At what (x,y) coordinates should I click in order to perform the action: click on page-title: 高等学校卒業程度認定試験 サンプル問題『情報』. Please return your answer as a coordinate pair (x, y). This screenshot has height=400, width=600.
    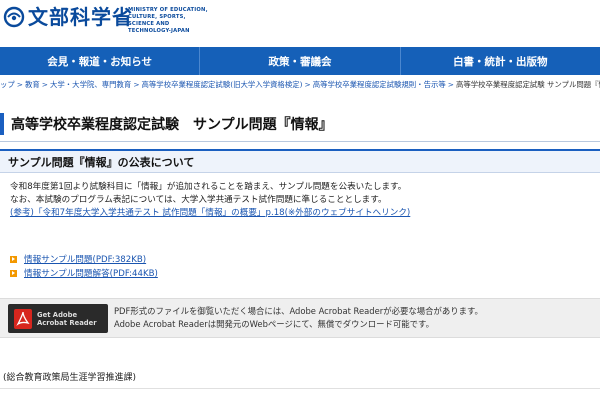
    Looking at the image, I should click on (300, 124).